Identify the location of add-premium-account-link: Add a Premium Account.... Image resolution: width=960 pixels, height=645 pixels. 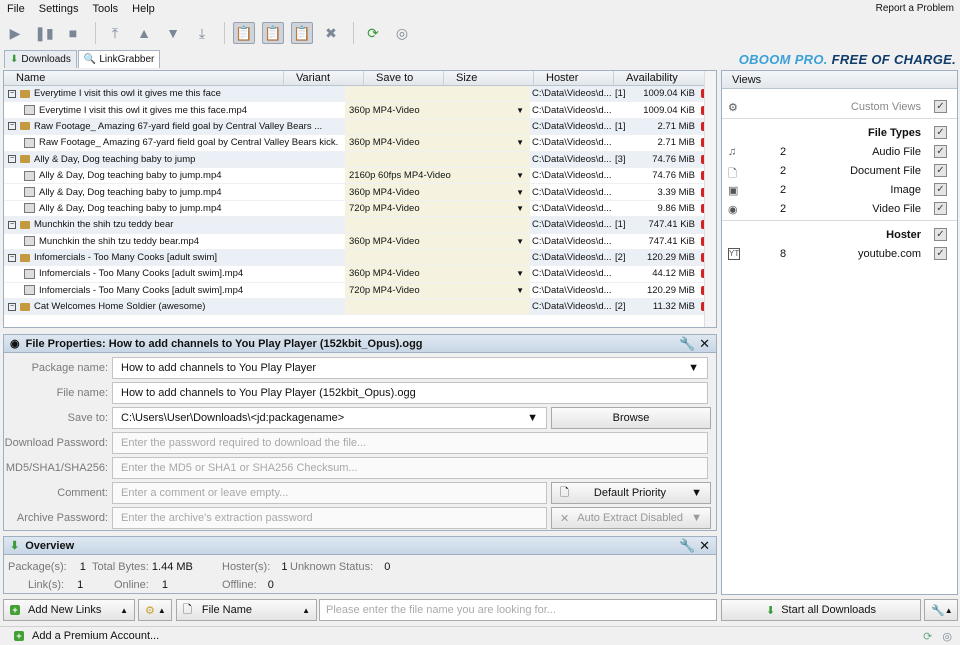
(95, 636).